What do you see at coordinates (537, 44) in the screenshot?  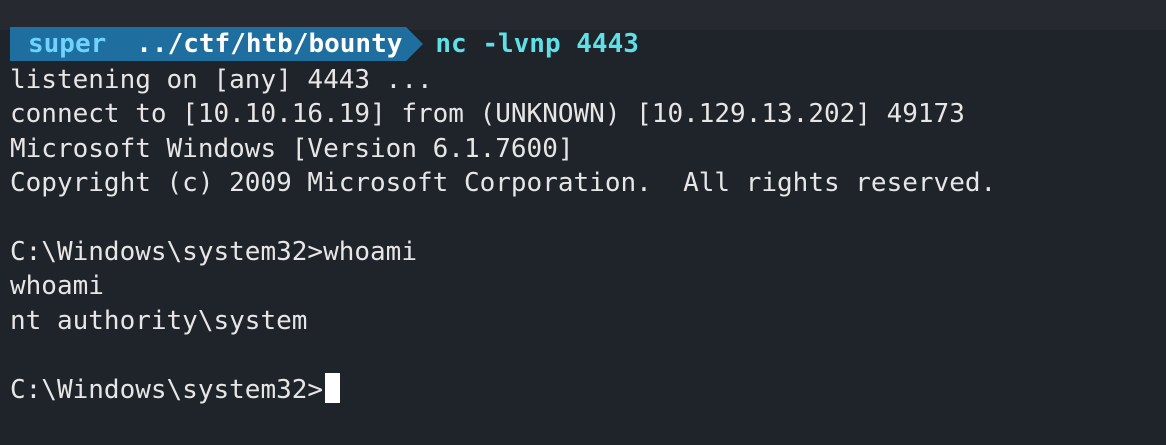 I see `prompt-command: nc -lvnp 4443` at bounding box center [537, 44].